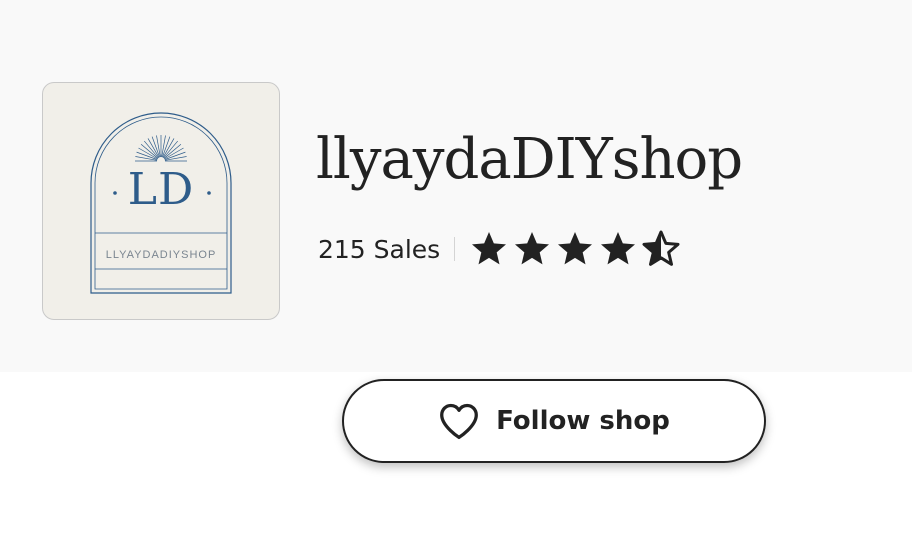 Image resolution: width=912 pixels, height=542 pixels. Describe the element at coordinates (379, 249) in the screenshot. I see `sales-count: 215 Sales` at that location.